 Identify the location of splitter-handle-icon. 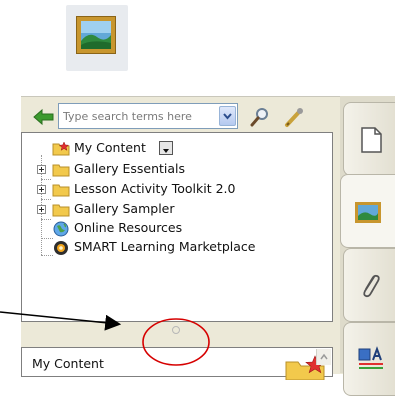
(176, 330).